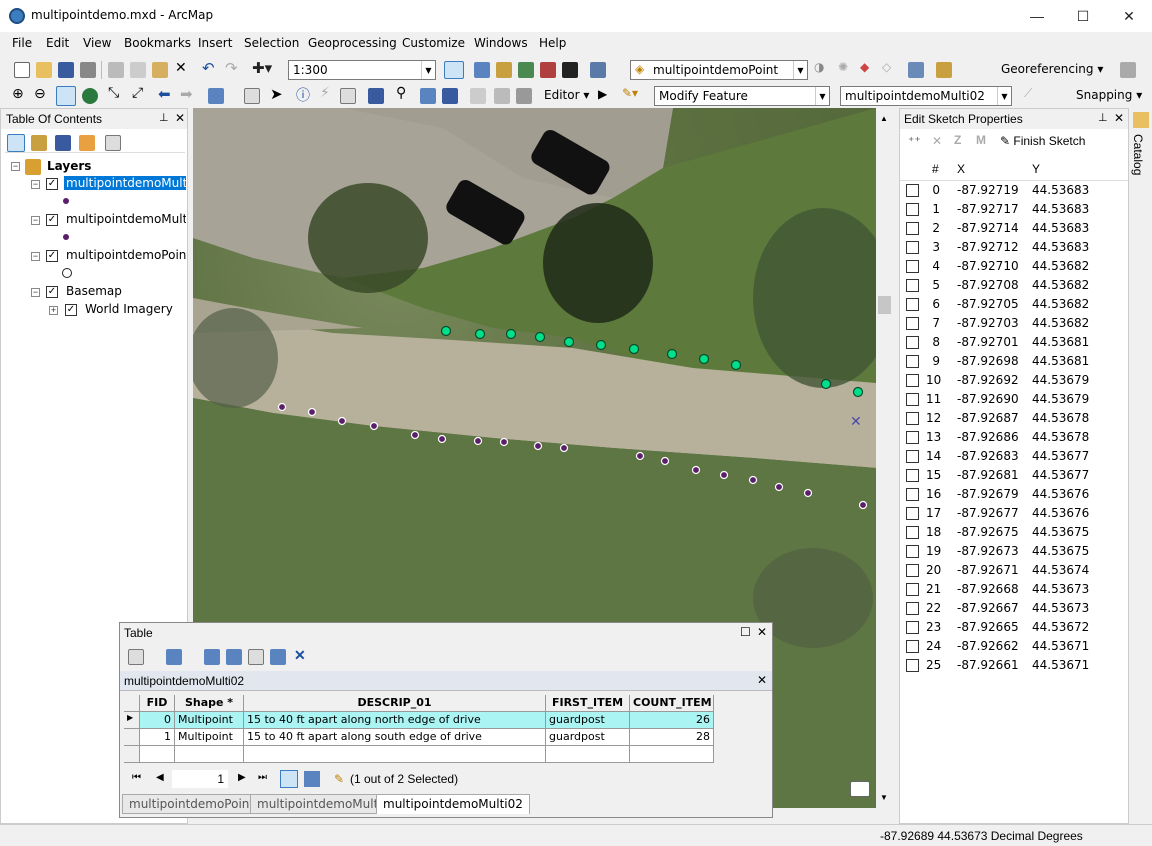  I want to click on html-popup-icon, so click(348, 96).